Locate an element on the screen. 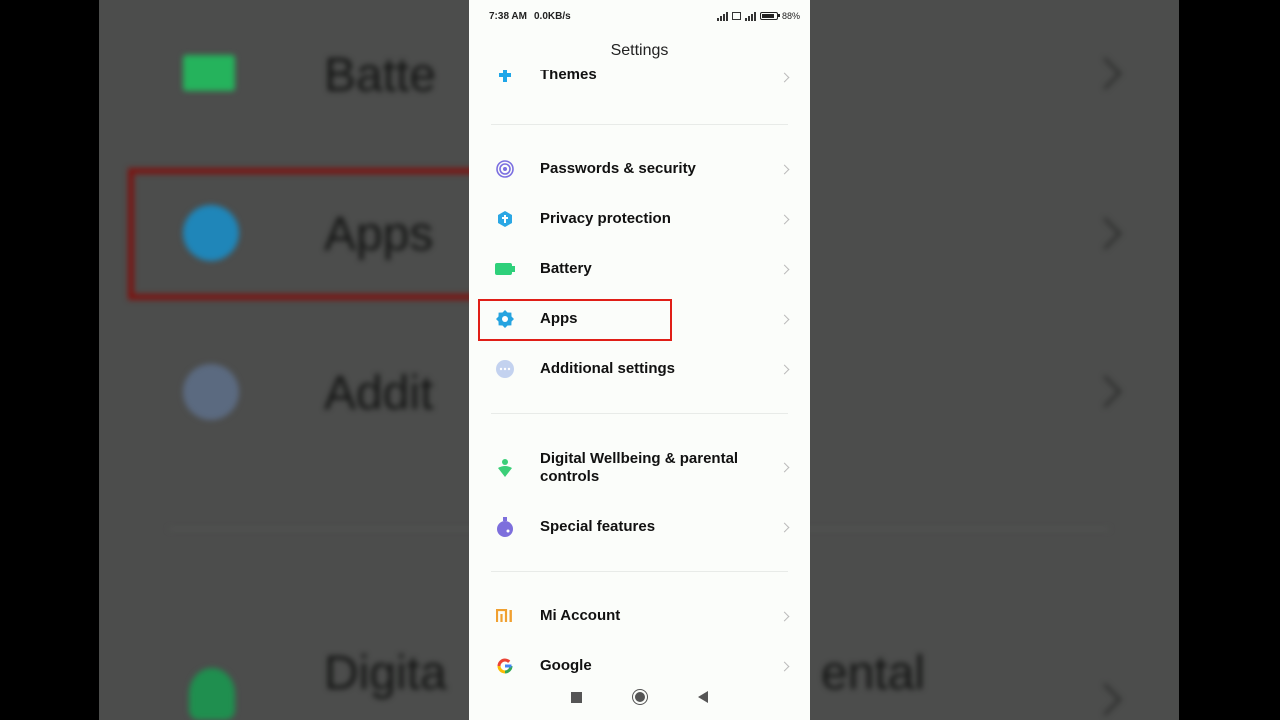 The width and height of the screenshot is (1280, 720). settings-item-label: Passwords & security is located at coordinates (618, 168).